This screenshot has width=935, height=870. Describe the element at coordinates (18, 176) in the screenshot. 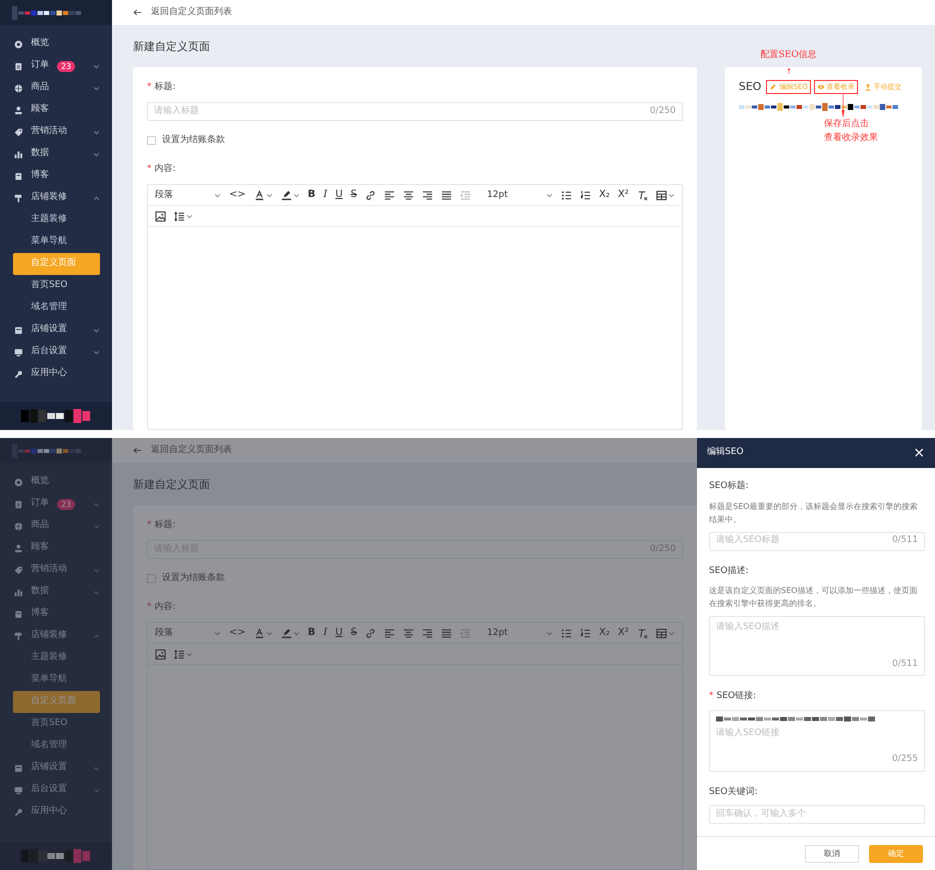

I see `document-icon` at that location.